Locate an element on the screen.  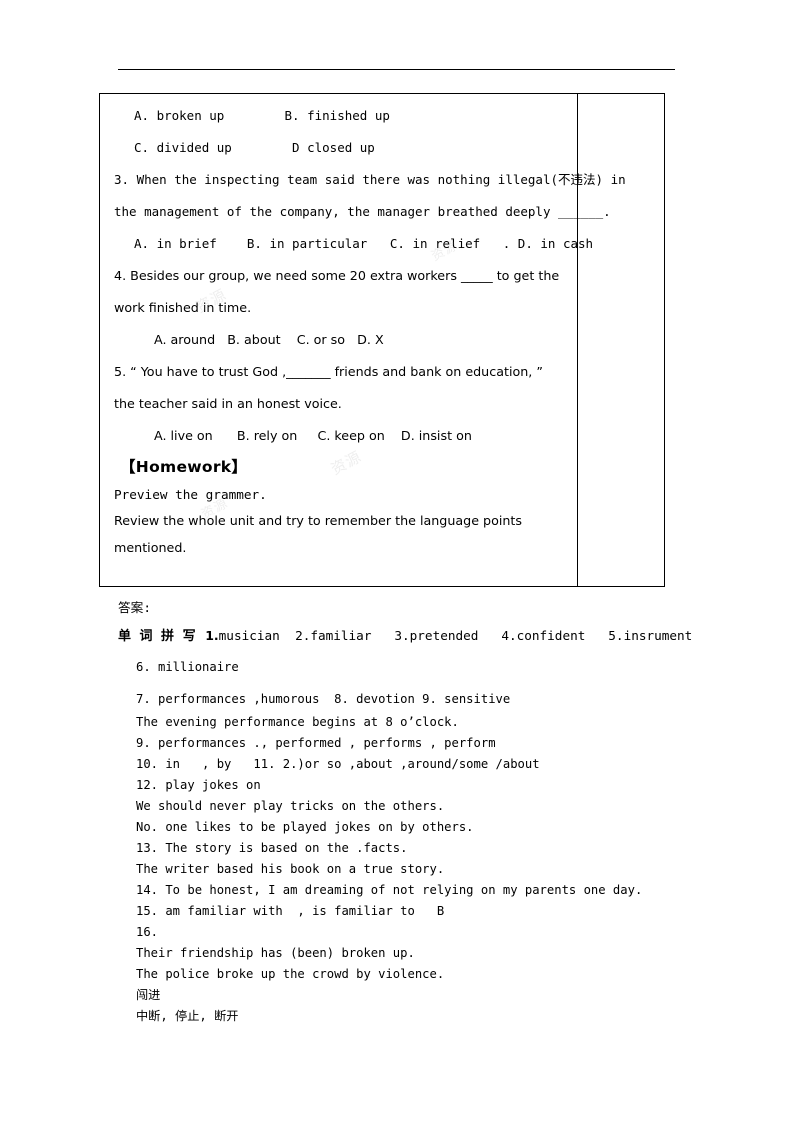
spelling-word: musician is located at coordinates (249, 635).